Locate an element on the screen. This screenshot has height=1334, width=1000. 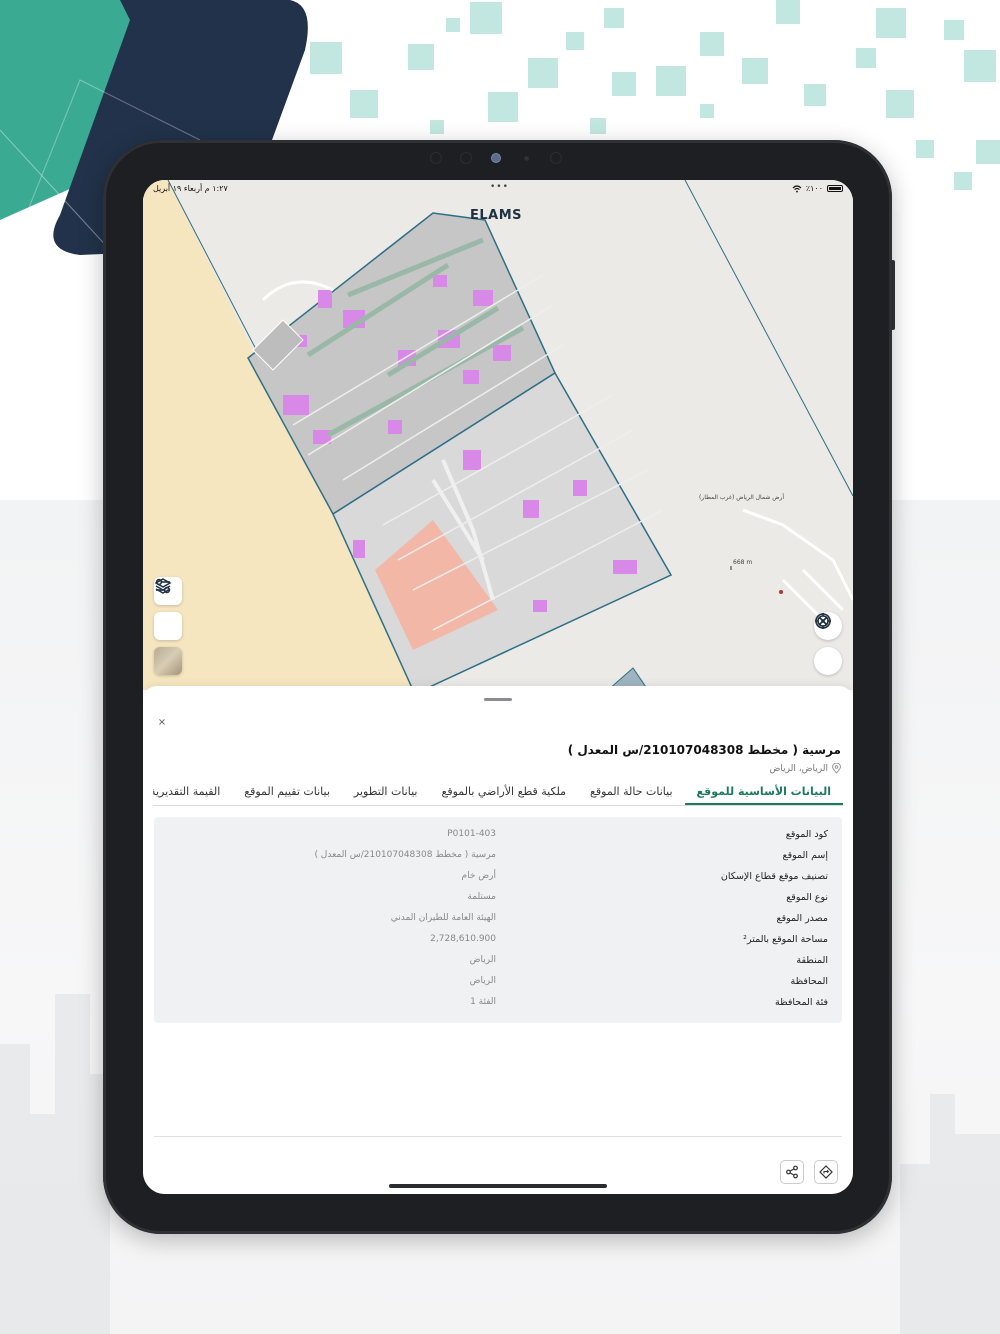
status-bar: ١:٢٧ م أربعاء ١٩ أبريل ••• ٪١٠٠ is located at coordinates (498, 188).